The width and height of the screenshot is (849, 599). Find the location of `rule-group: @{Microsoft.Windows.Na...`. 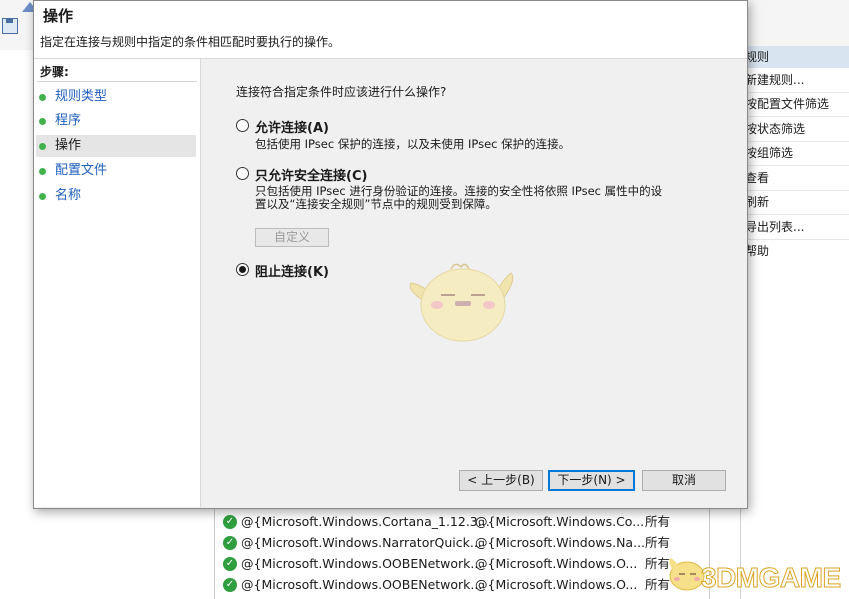

rule-group: @{Microsoft.Windows.Na... is located at coordinates (560, 542).